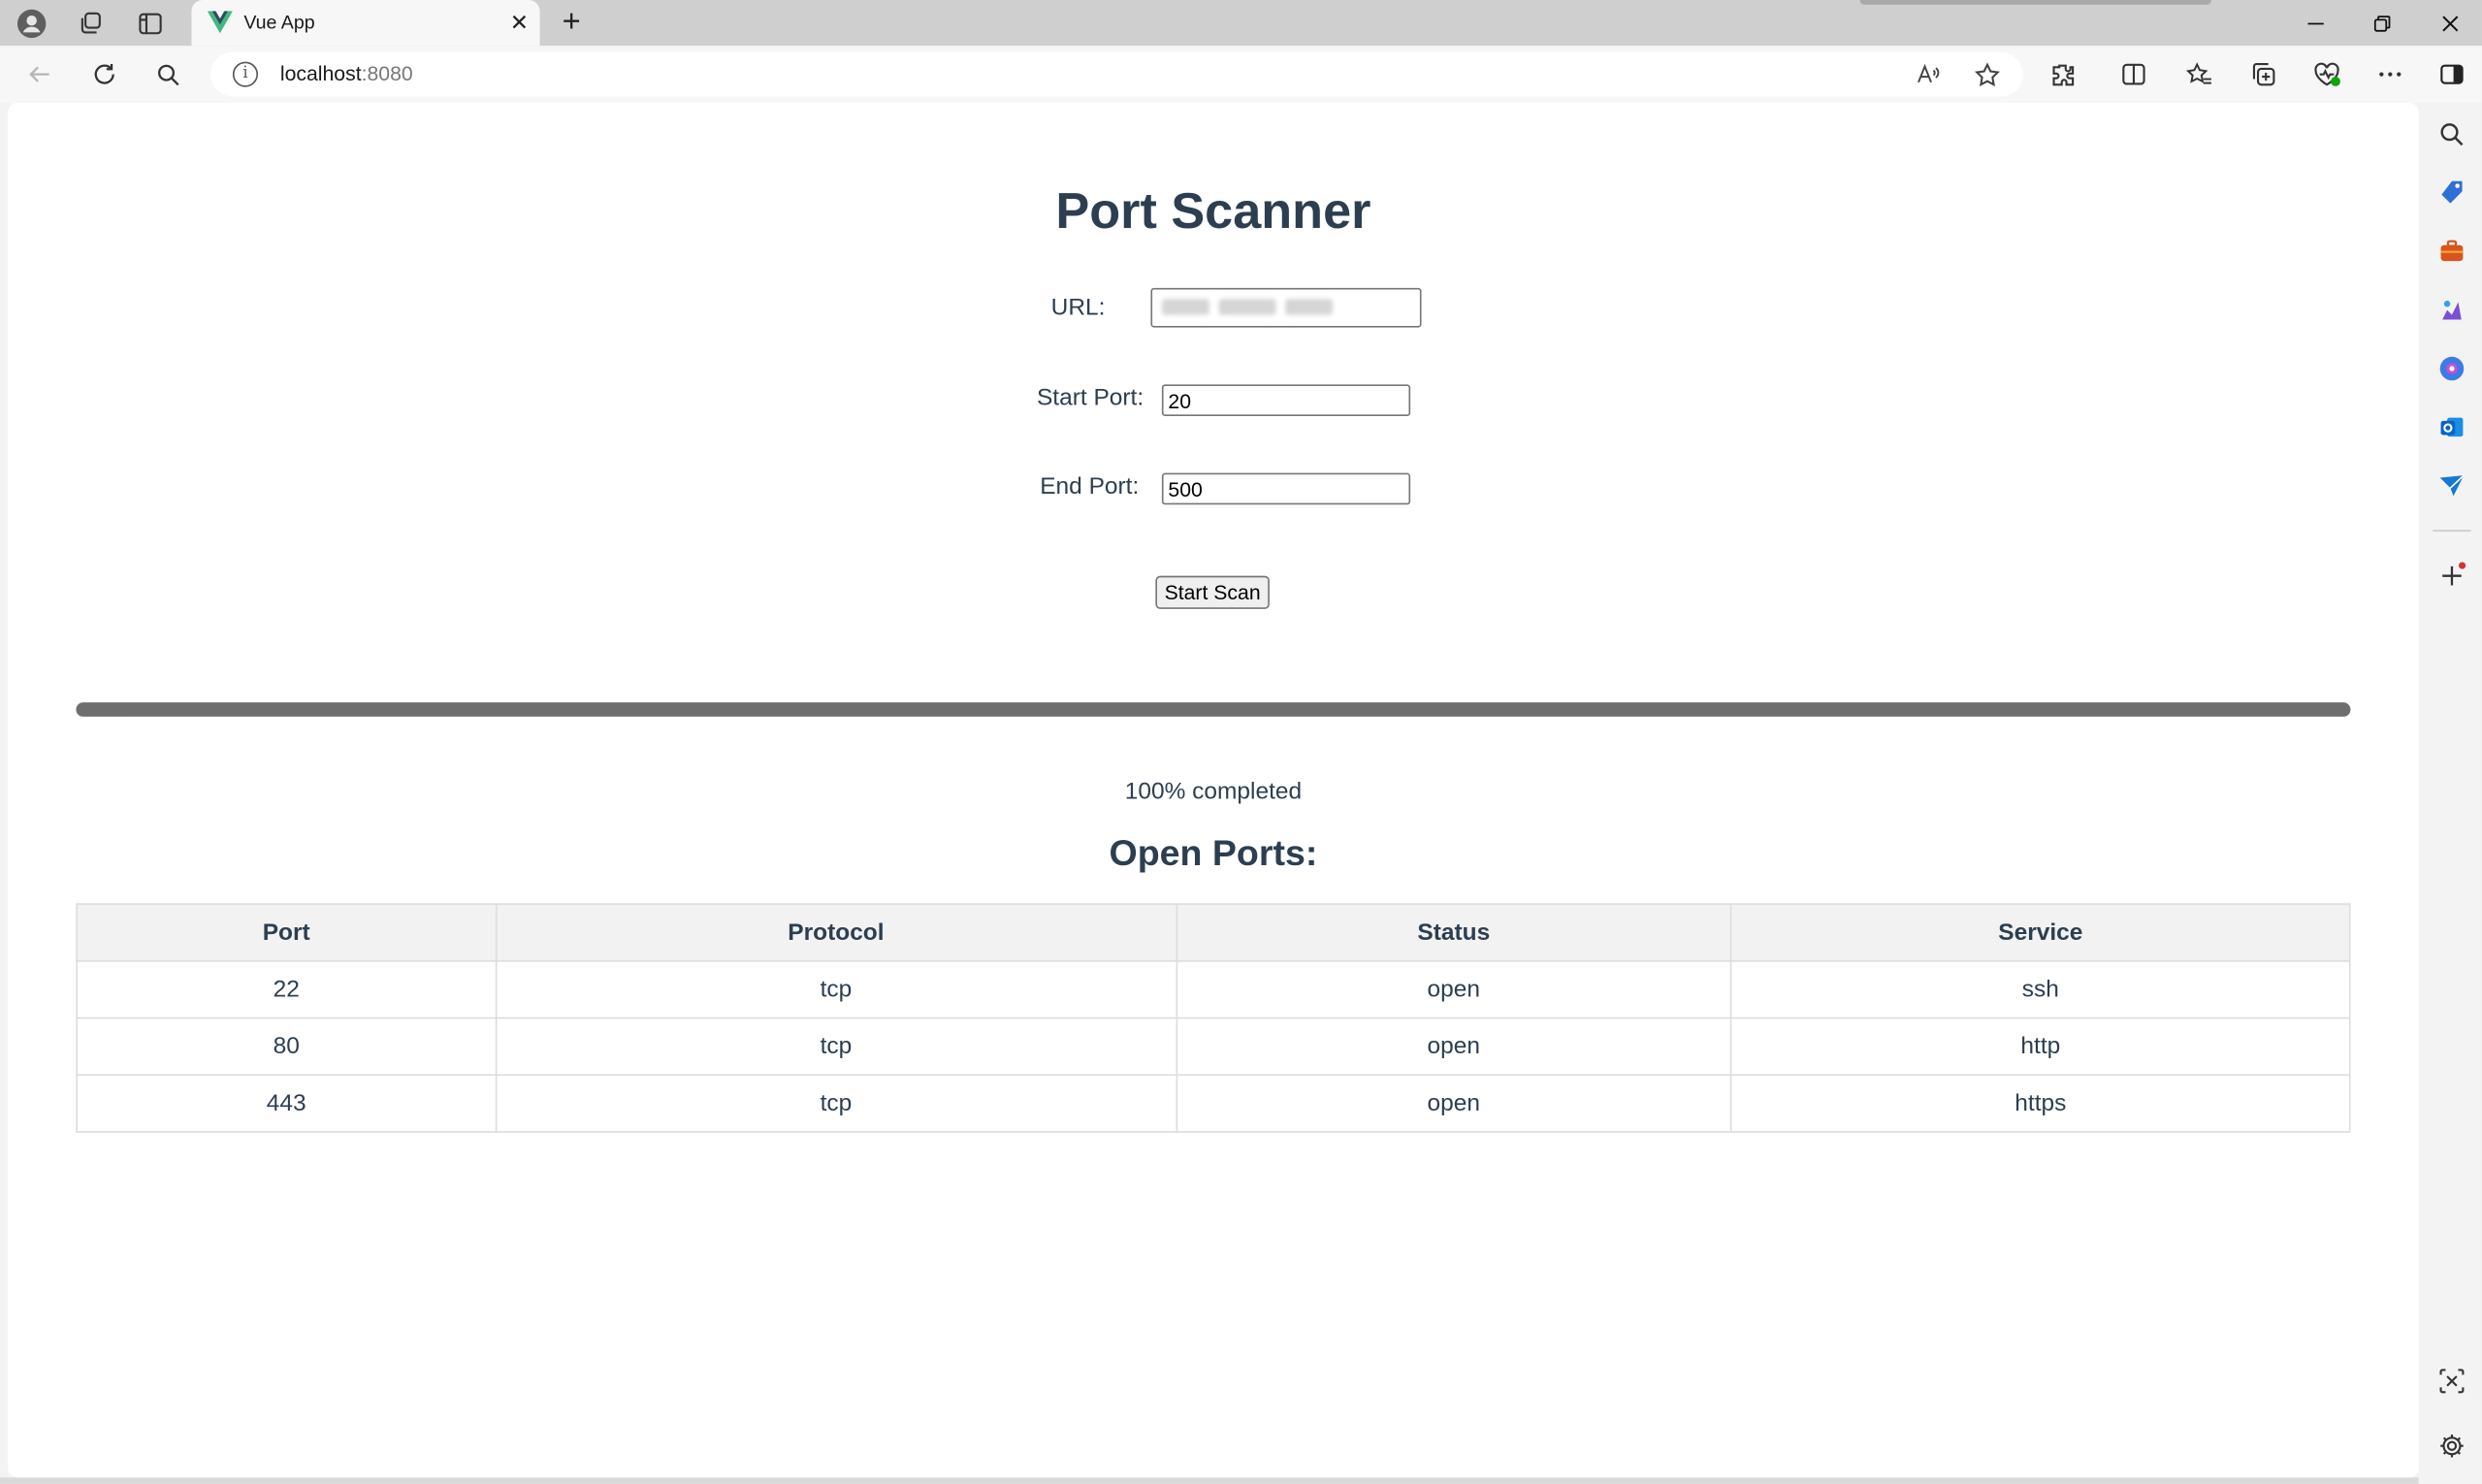  I want to click on minimize-icon, so click(2315, 23).